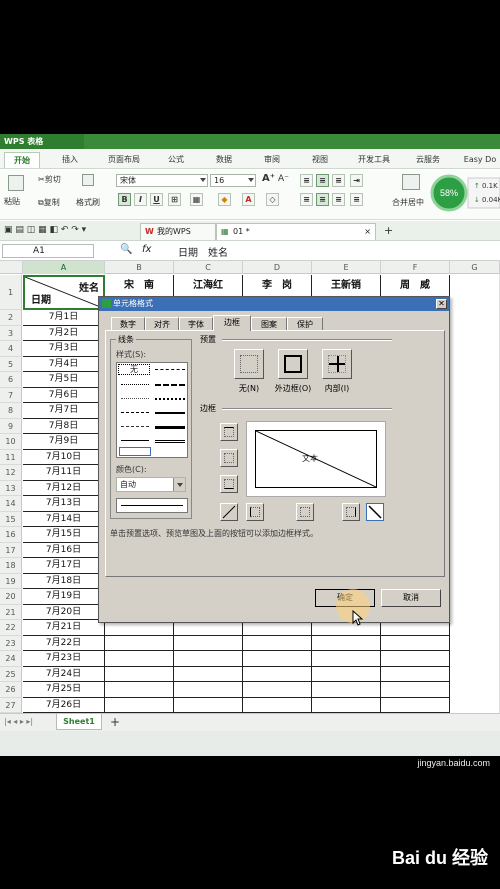  What do you see at coordinates (356, 180) in the screenshot?
I see `indent-icon: ⇥` at bounding box center [356, 180].